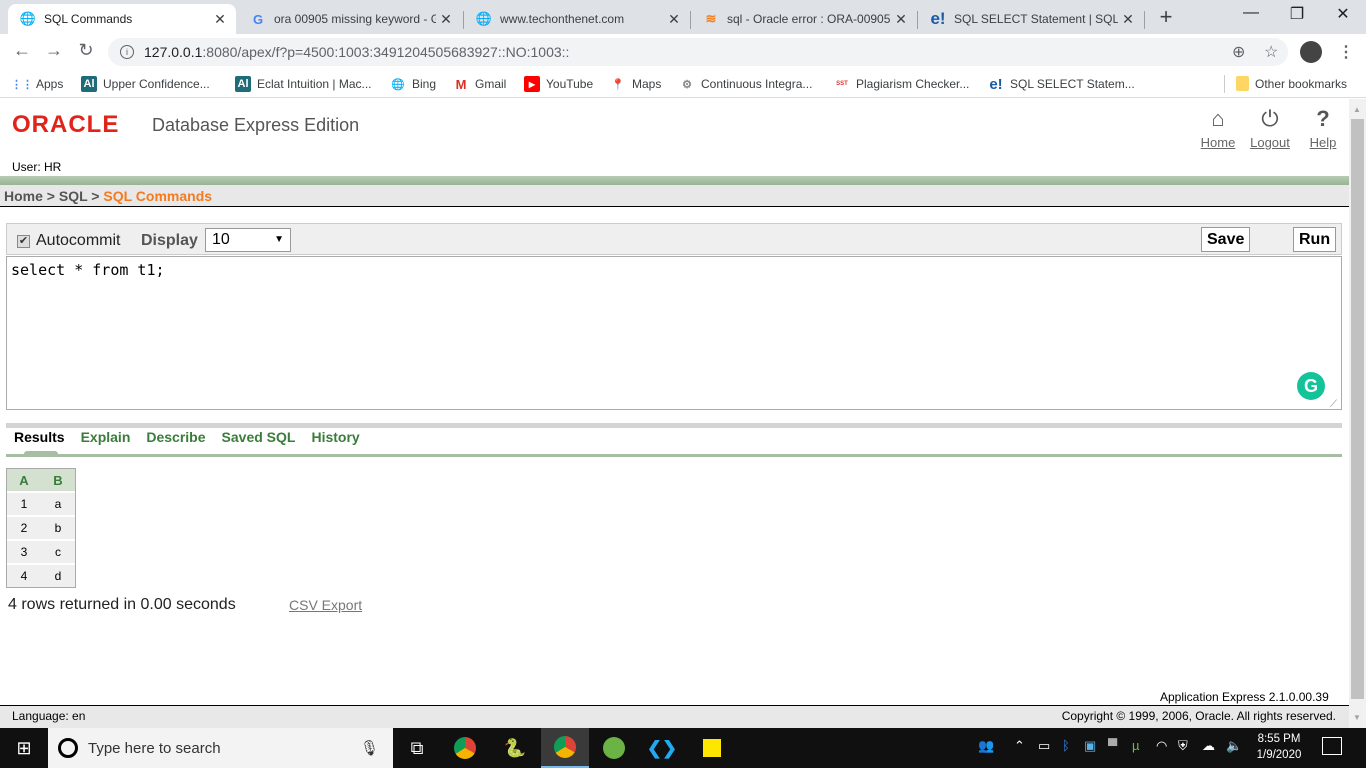  What do you see at coordinates (465, 748) in the screenshot?
I see `chrome-icon` at bounding box center [465, 748].